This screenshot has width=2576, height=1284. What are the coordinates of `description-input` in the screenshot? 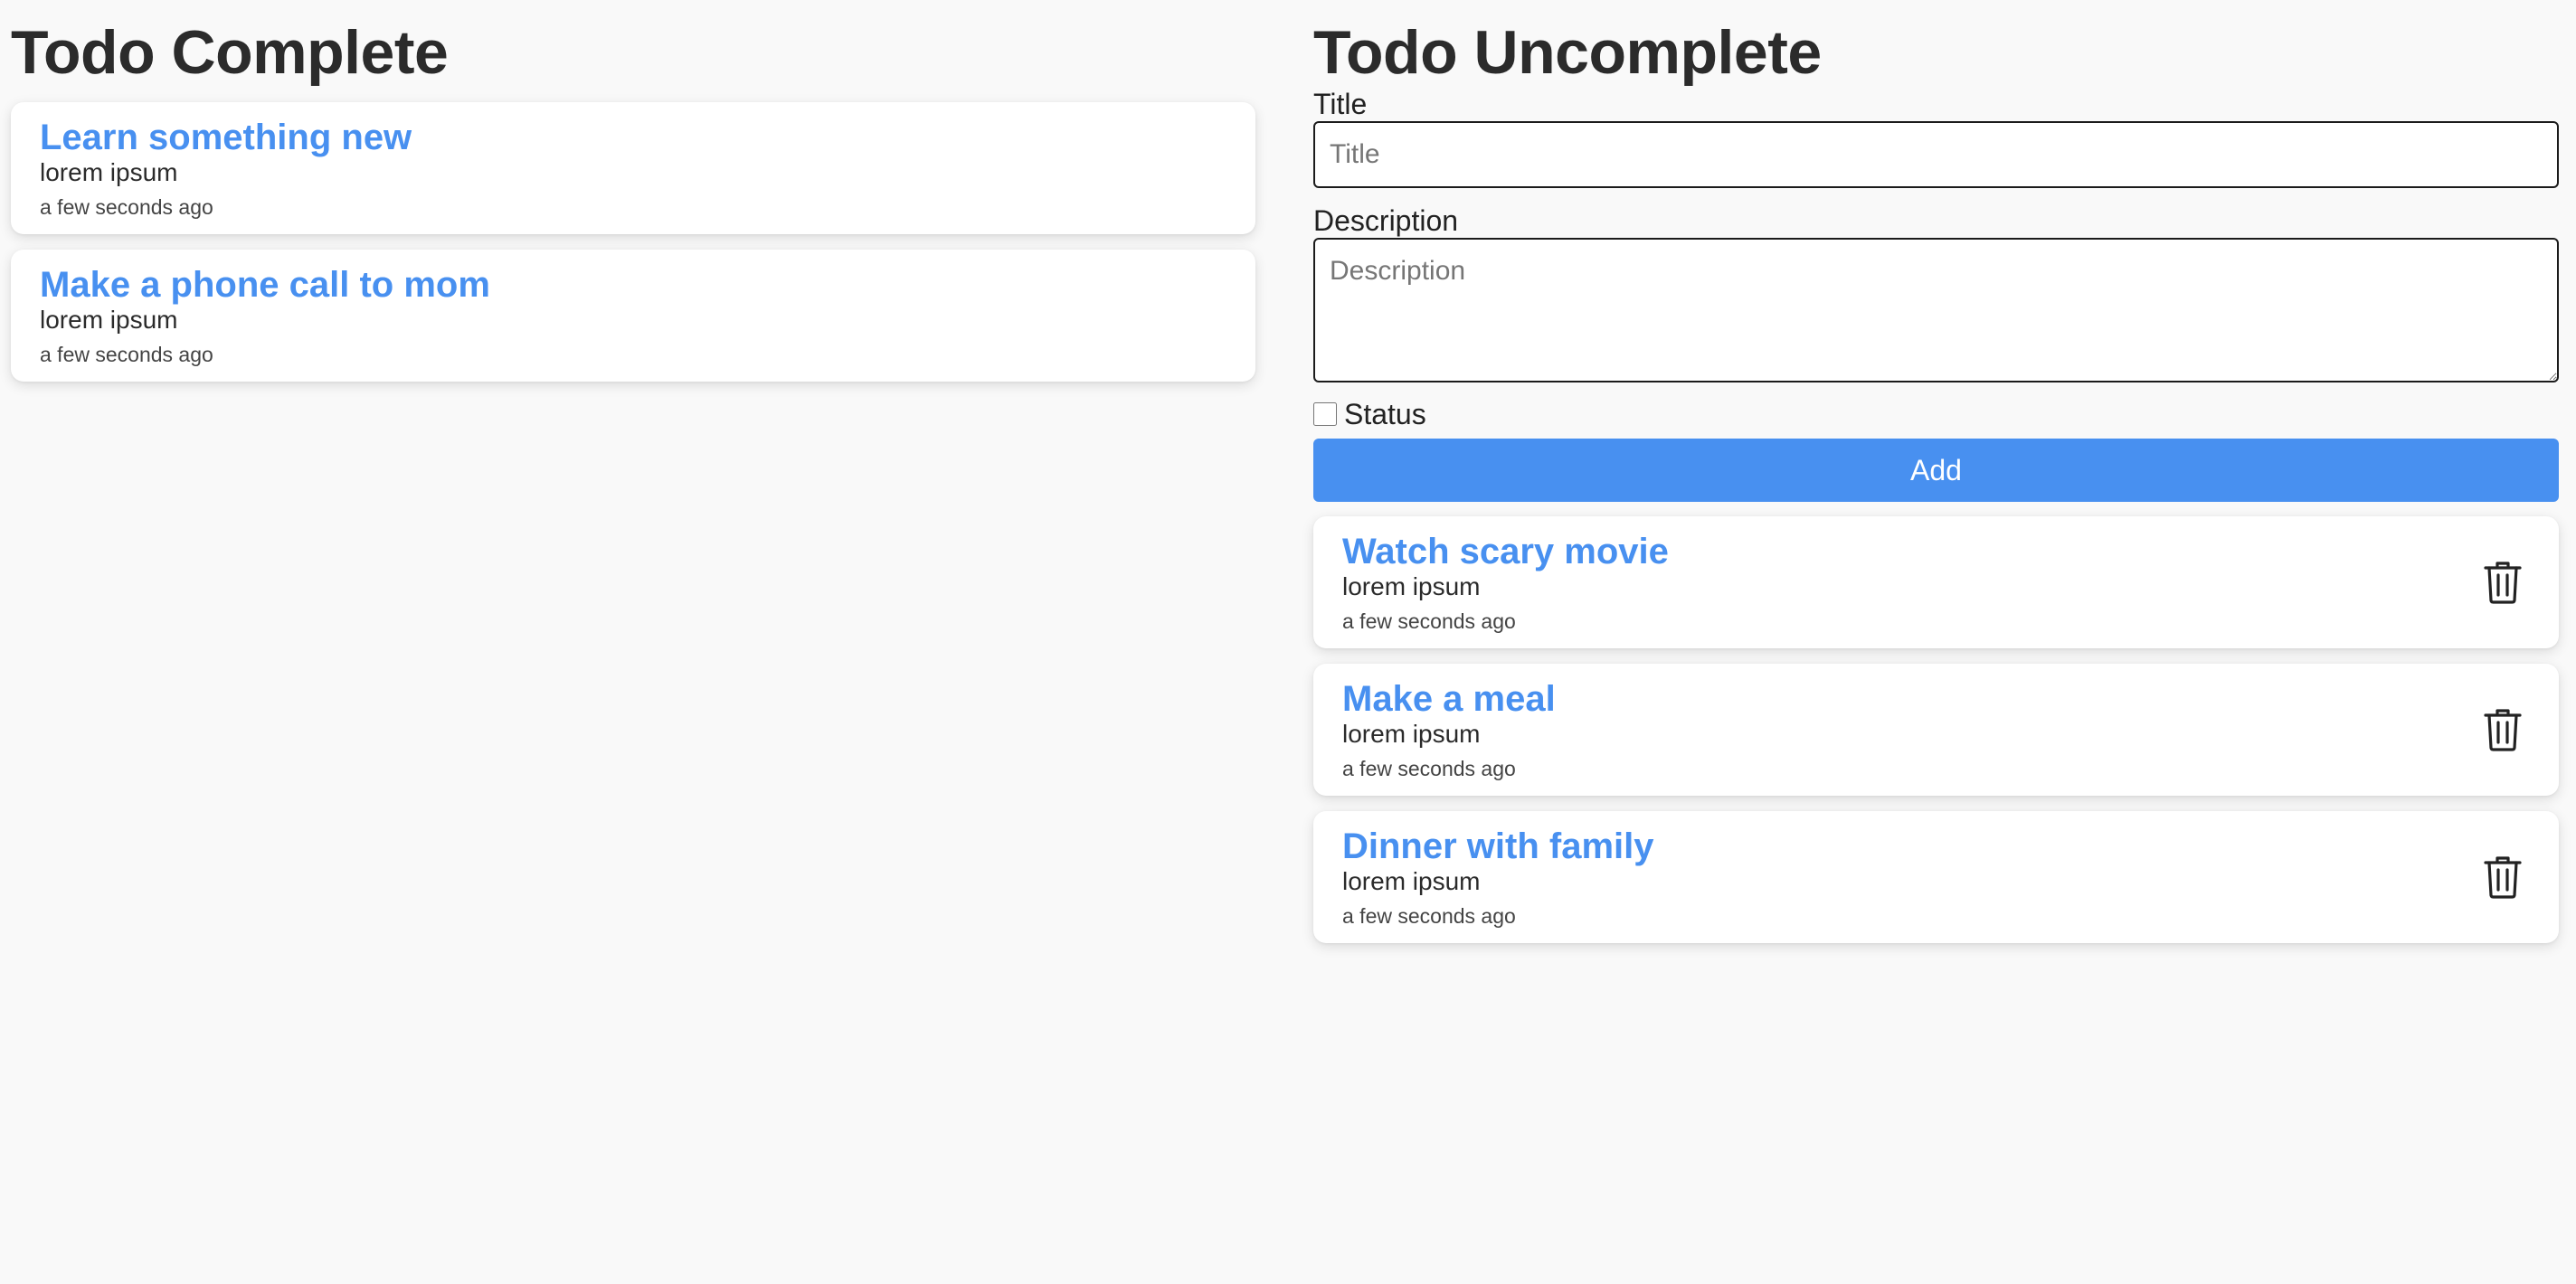 It's located at (1936, 310).